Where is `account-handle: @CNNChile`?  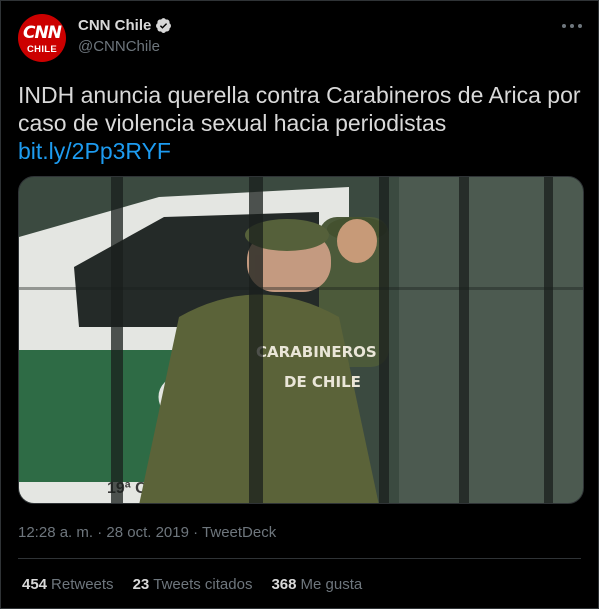 account-handle: @CNNChile is located at coordinates (125, 46).